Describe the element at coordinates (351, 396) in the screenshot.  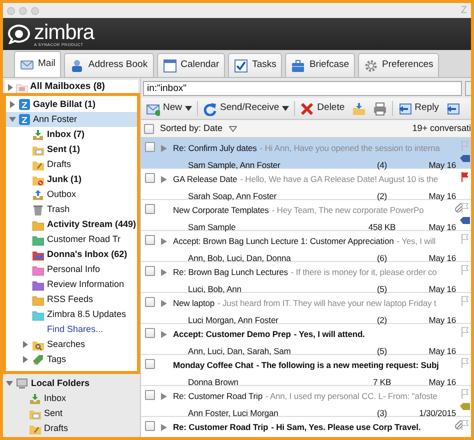
I see `message-preview: - Ann, I used my personal CC. L- From: "afoste` at that location.